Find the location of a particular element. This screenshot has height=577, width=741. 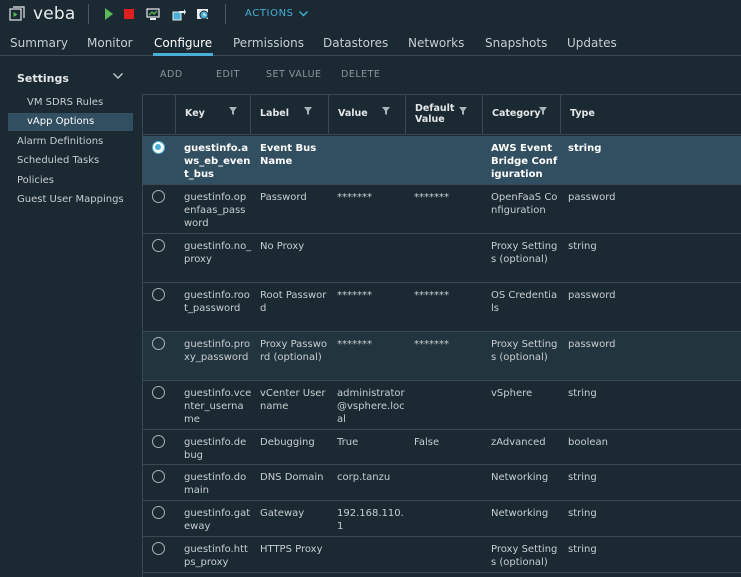

tab-snapshots: Snapshots is located at coordinates (516, 43).